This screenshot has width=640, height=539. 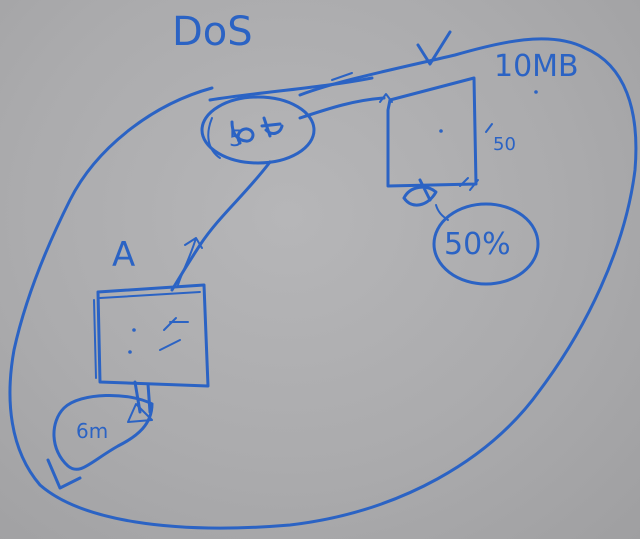 I want to click on b-small-label: 50, so click(x=504, y=144).